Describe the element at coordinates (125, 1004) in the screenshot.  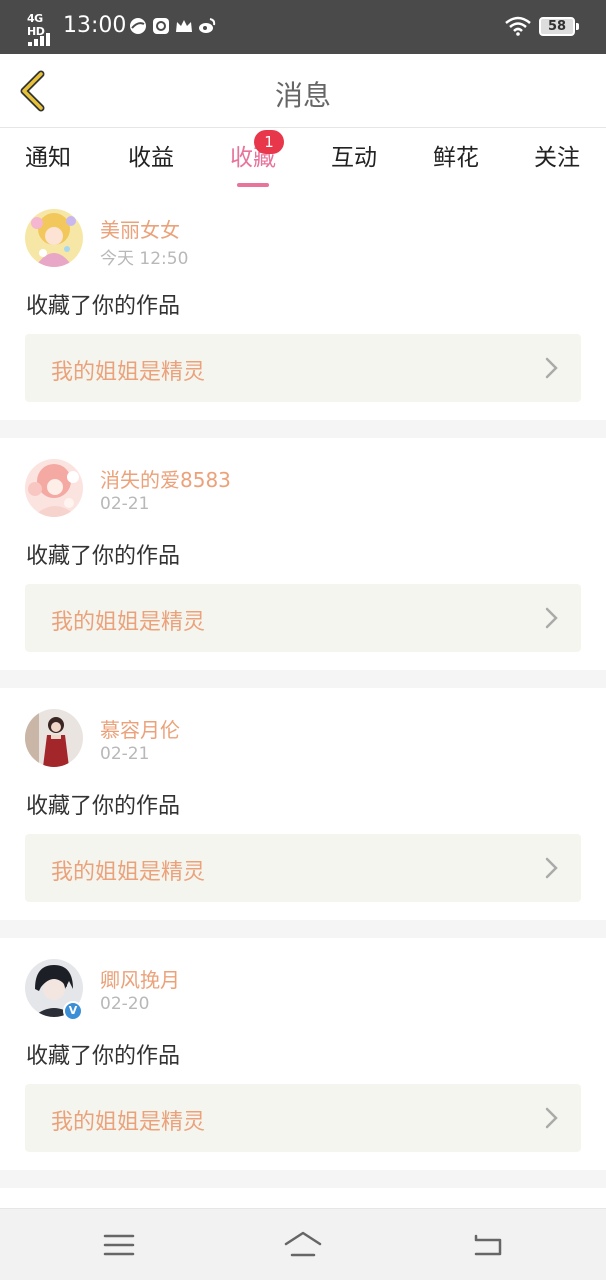
I see `timestamp: 02-20` at that location.